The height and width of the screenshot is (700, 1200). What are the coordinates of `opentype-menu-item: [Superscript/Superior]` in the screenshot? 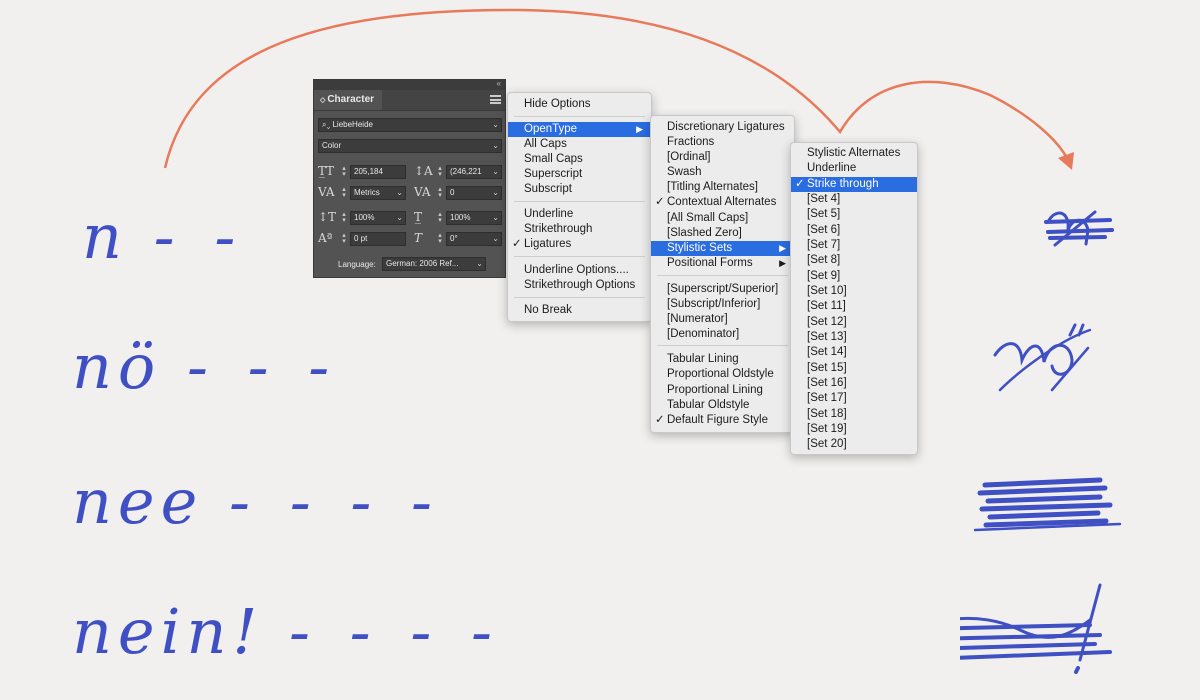 It's located at (722, 289).